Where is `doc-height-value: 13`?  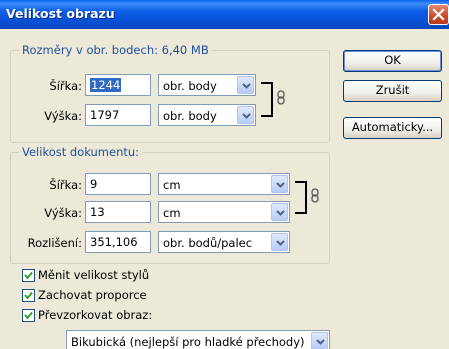 doc-height-value: 13 is located at coordinates (97, 212).